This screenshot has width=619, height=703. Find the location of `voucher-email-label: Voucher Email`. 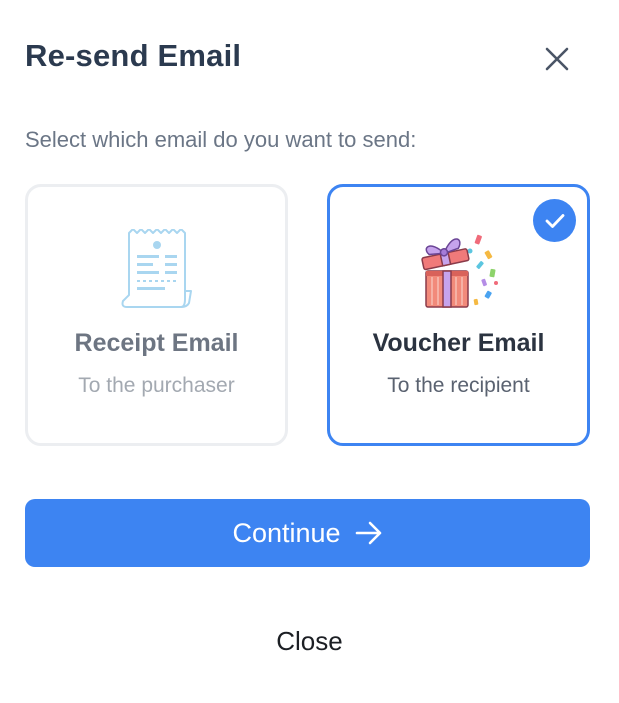

voucher-email-label: Voucher Email is located at coordinates (458, 343).